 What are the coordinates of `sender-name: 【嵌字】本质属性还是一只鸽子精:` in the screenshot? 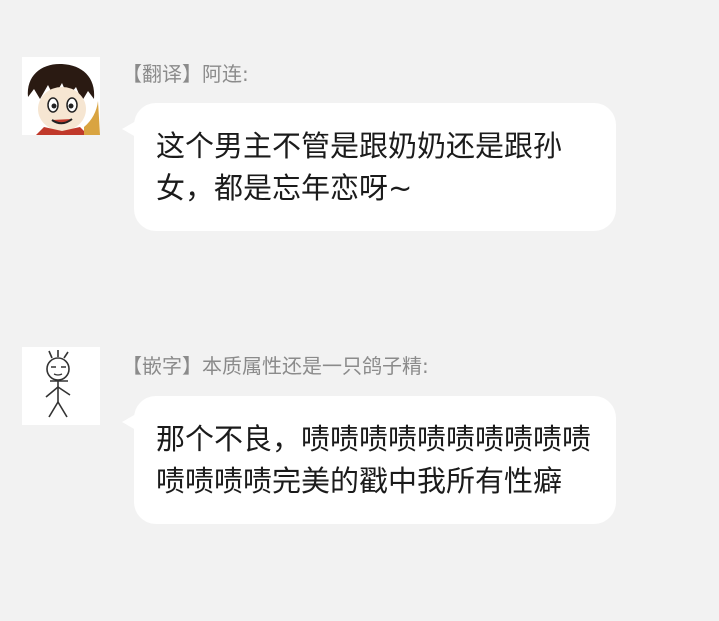 It's located at (275, 366).